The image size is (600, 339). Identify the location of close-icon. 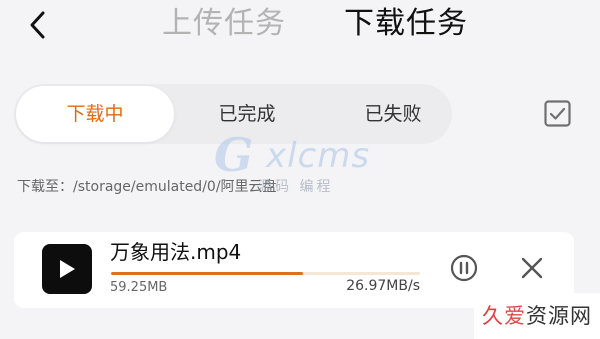
(532, 268).